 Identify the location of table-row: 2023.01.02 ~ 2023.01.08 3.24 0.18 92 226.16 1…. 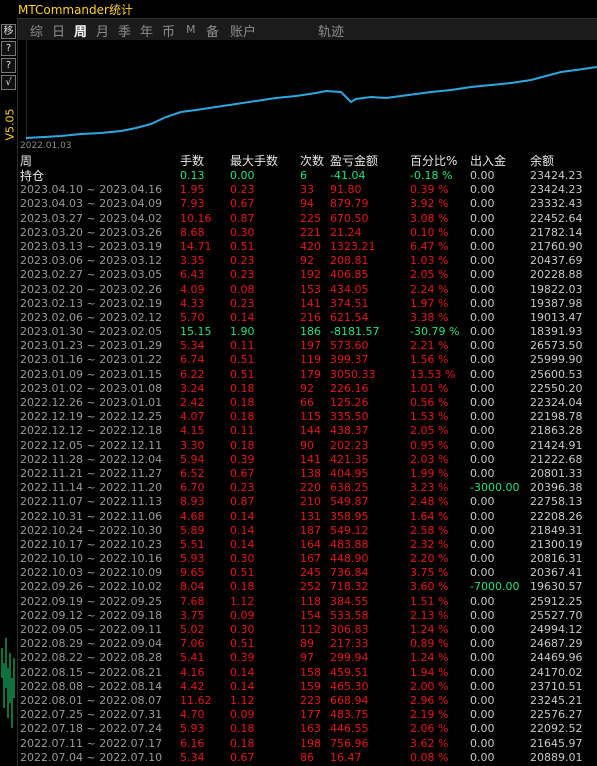
(308, 389).